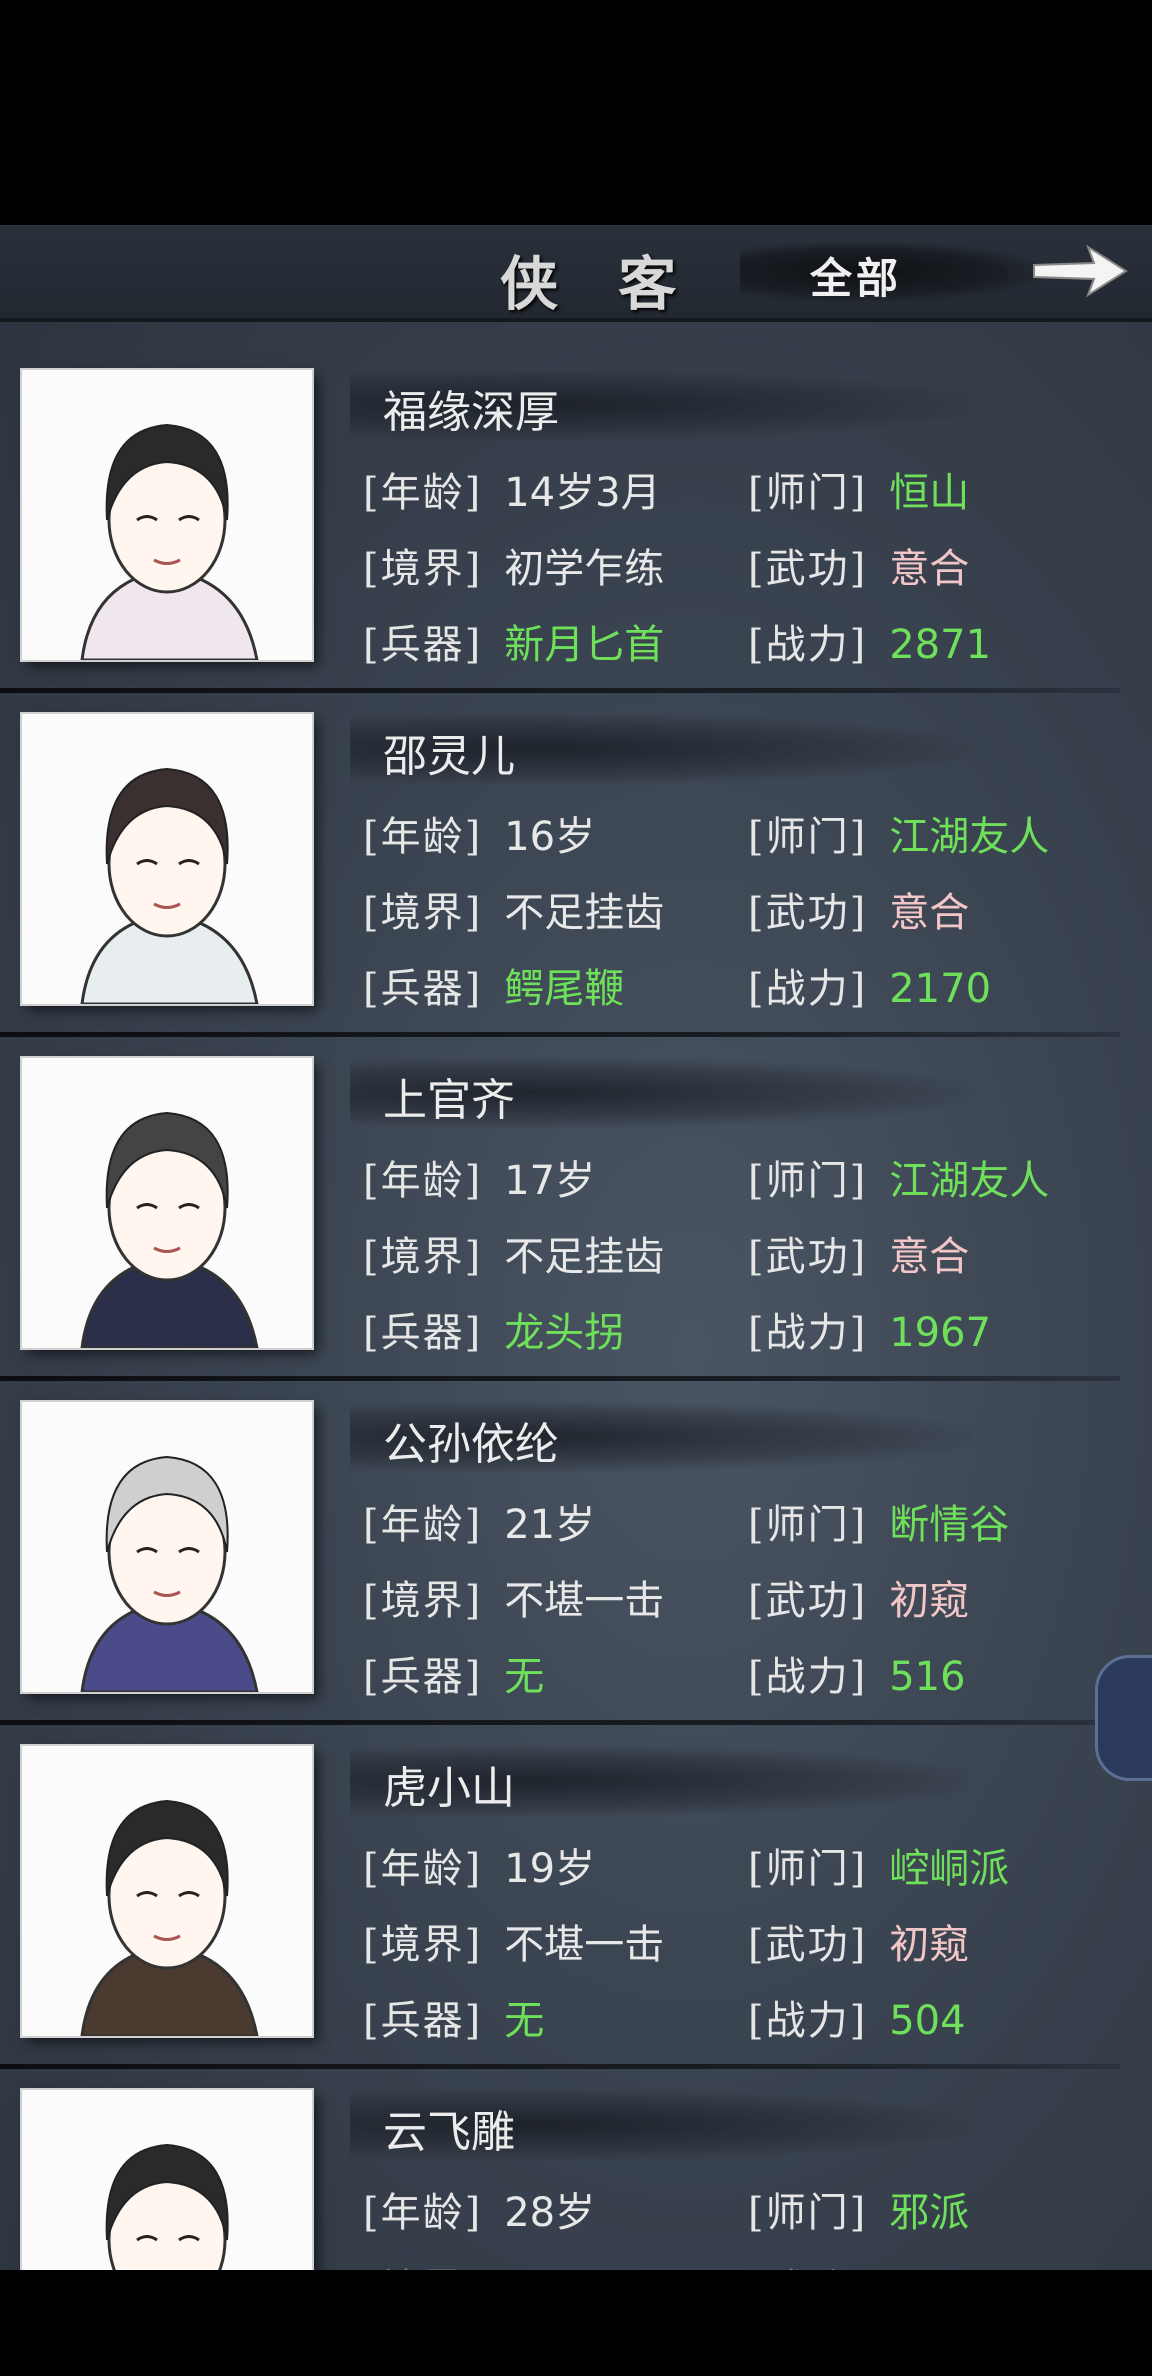 This screenshot has height=2376, width=1152. I want to click on value-power: 516, so click(927, 1677).